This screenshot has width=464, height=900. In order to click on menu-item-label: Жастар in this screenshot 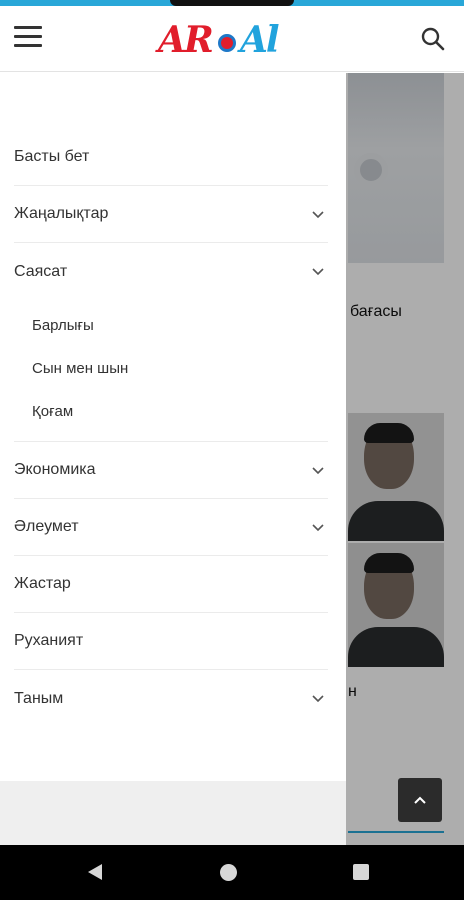, I will do `click(42, 583)`.